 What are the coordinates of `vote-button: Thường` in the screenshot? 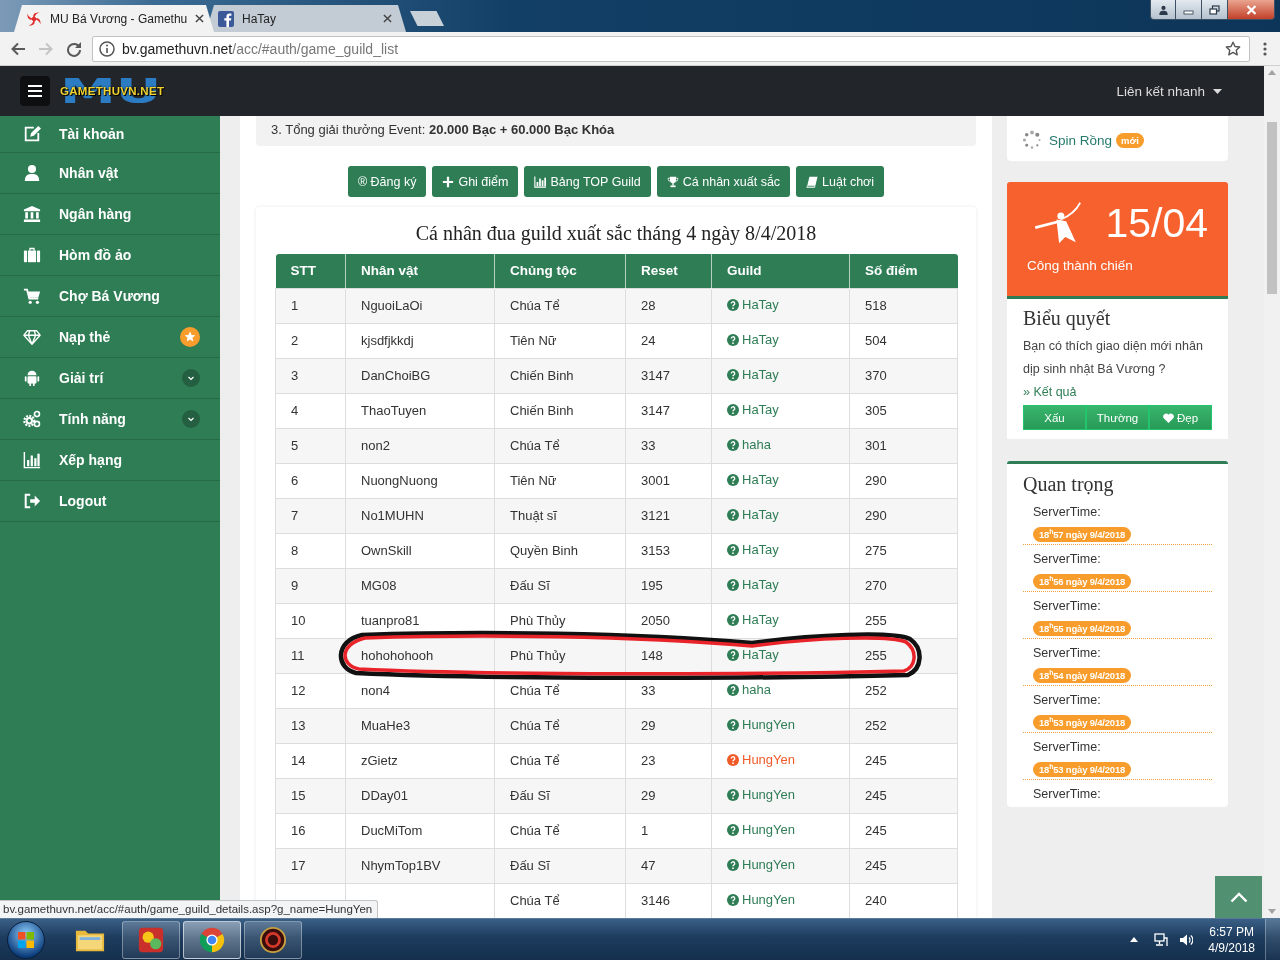 It's located at (1117, 417).